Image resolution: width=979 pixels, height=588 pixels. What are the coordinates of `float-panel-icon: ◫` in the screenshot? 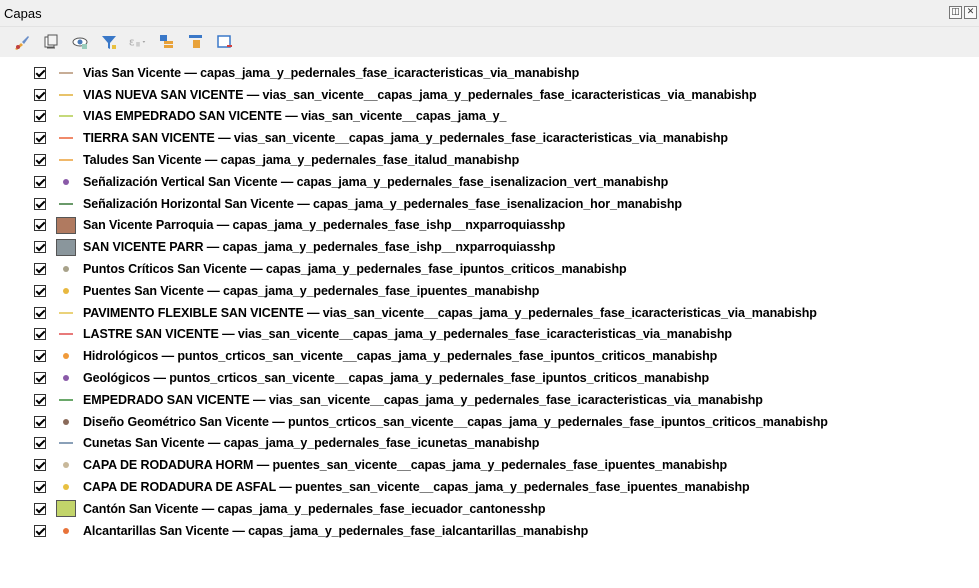 It's located at (955, 12).